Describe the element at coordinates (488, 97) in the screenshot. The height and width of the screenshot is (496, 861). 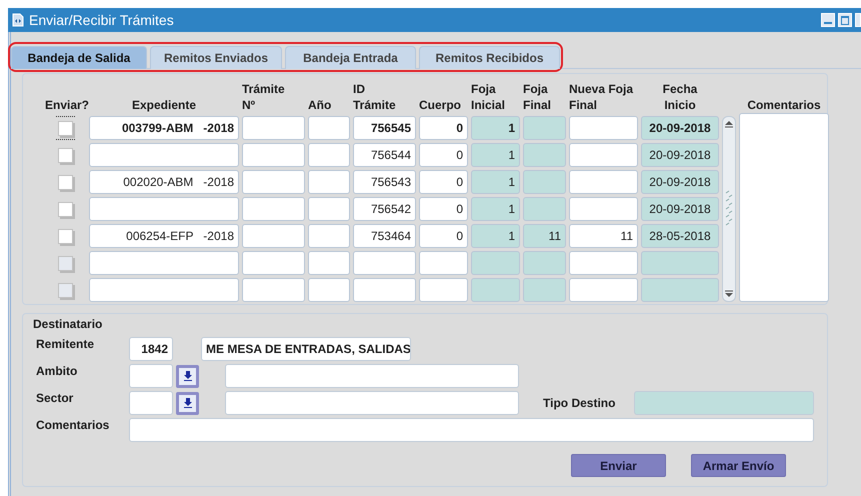
I see `column-header: Foja Inicial` at that location.